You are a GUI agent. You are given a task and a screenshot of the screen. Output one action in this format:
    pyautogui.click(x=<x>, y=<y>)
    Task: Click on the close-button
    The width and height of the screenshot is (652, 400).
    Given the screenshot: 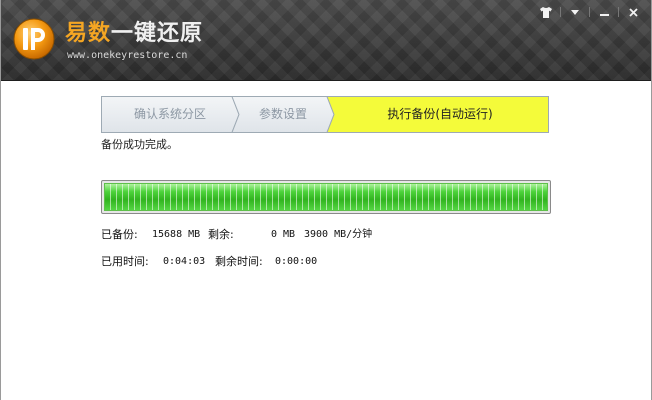 What is the action you would take?
    pyautogui.click(x=633, y=12)
    